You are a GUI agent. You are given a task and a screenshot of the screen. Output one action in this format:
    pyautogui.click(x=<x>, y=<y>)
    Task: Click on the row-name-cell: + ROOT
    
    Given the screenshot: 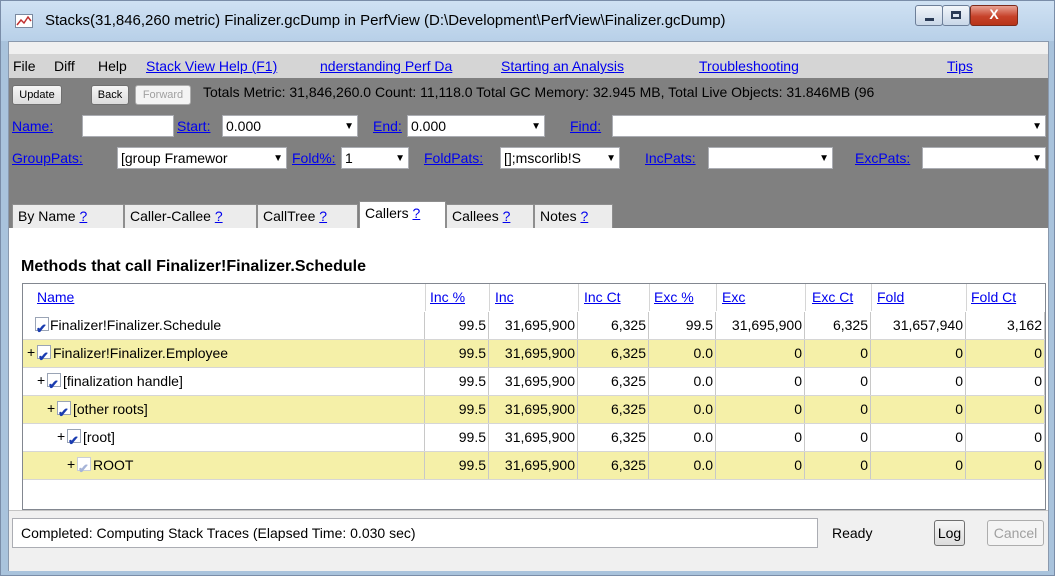 What is the action you would take?
    pyautogui.click(x=224, y=466)
    